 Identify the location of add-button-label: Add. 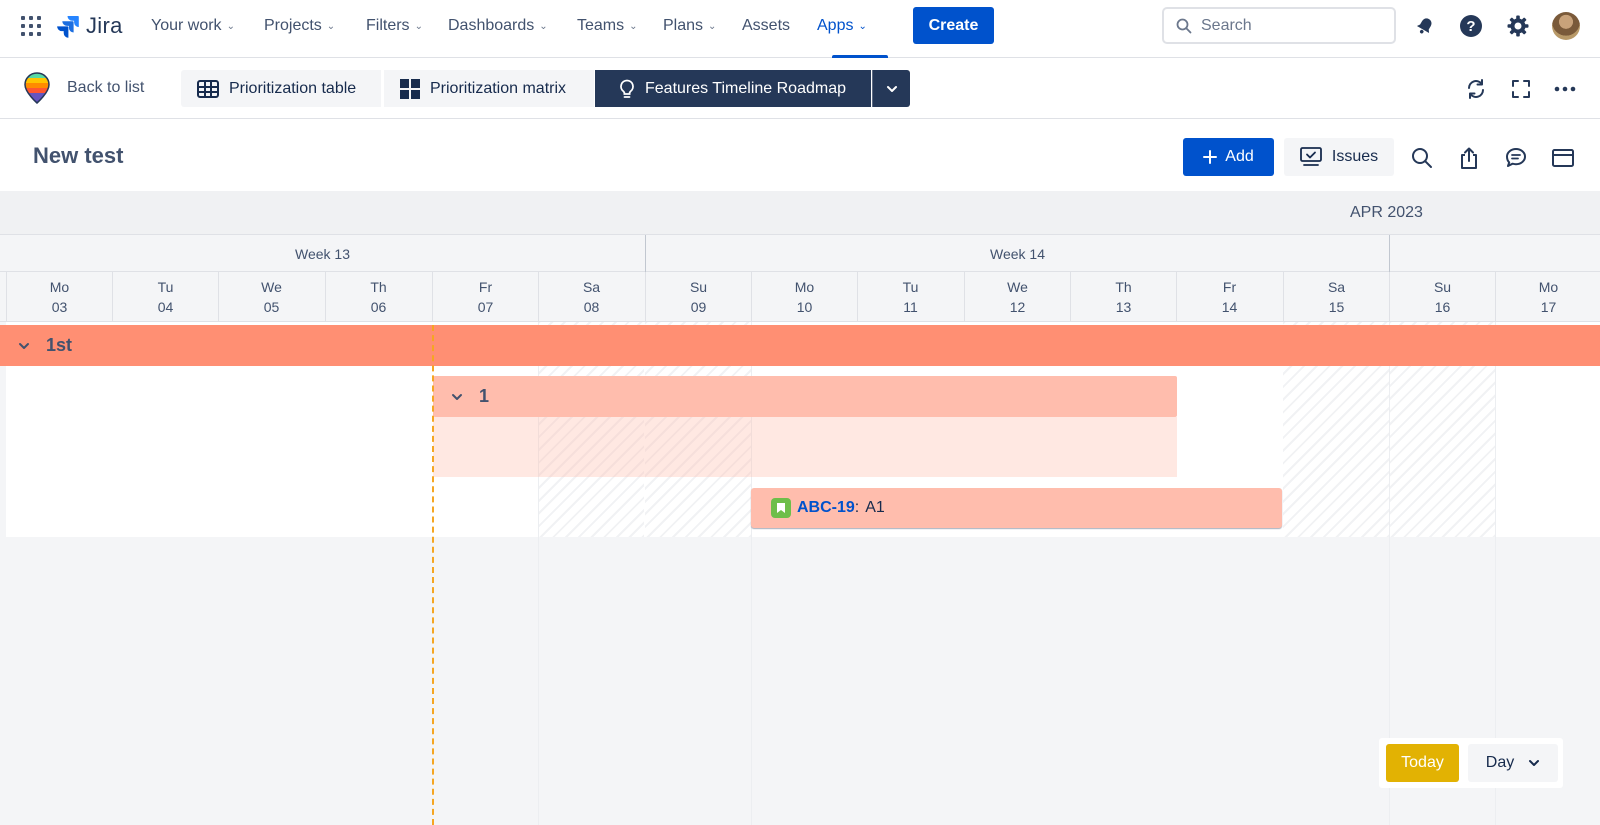
(1239, 156).